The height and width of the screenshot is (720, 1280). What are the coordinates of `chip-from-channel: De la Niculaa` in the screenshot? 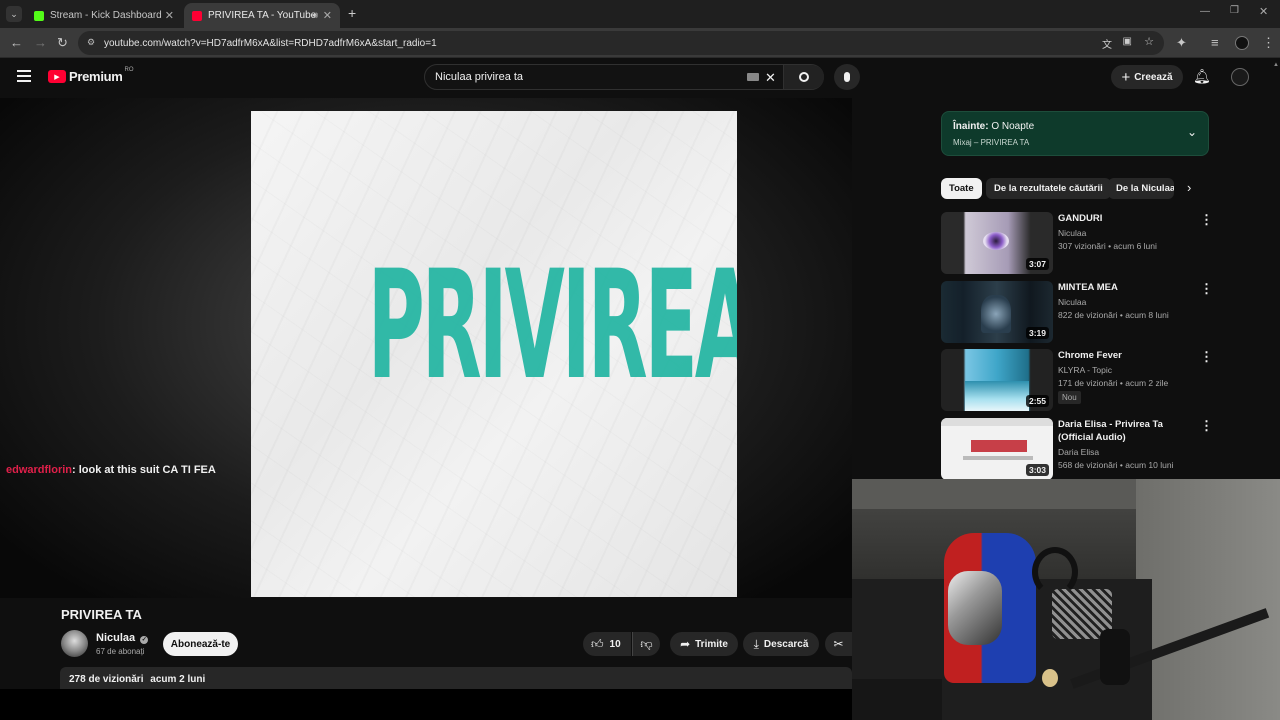 It's located at (1141, 188).